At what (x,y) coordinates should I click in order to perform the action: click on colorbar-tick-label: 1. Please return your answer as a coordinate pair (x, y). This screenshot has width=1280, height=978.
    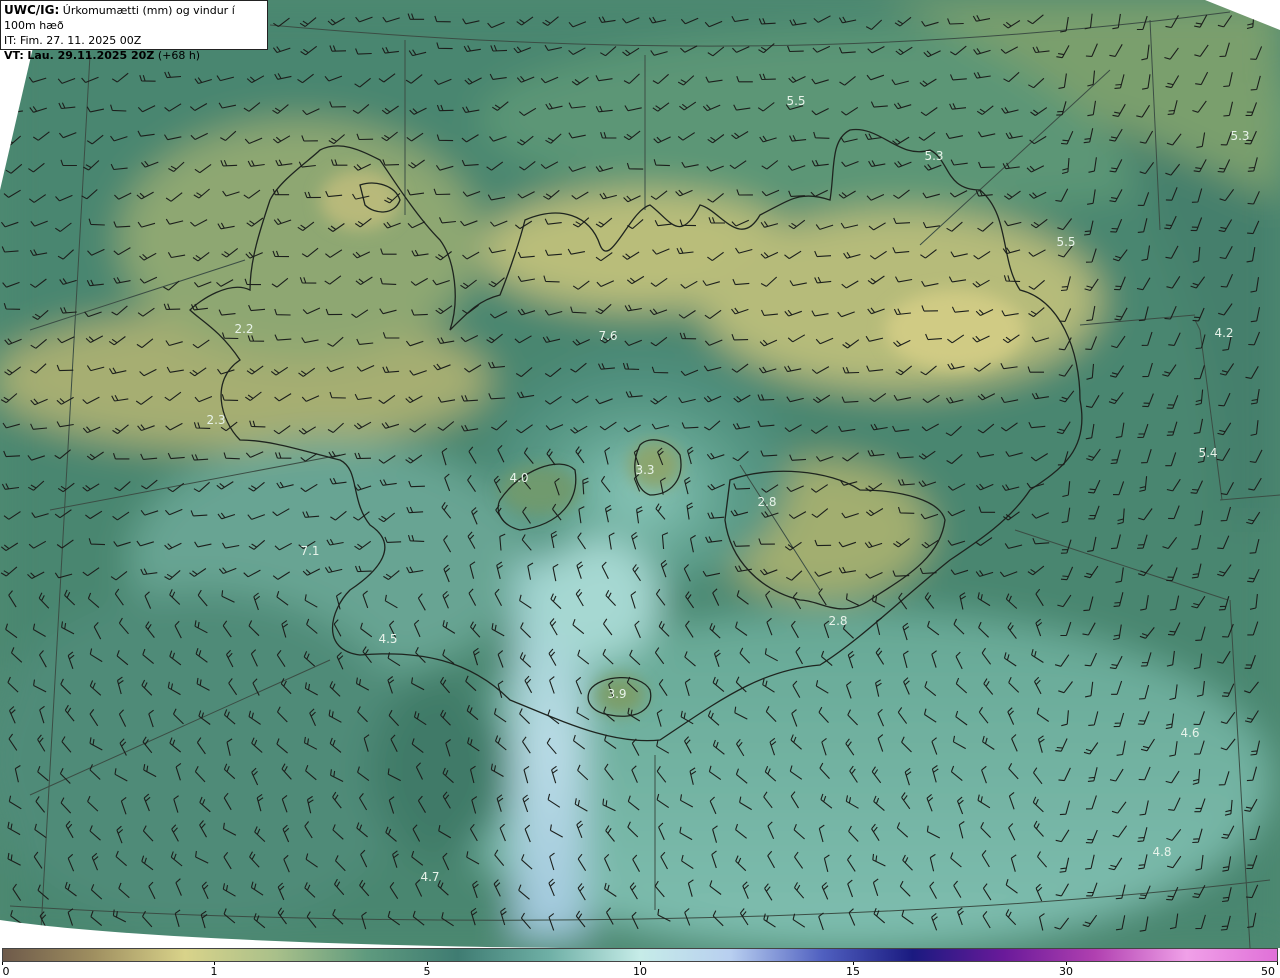
    Looking at the image, I should click on (214, 971).